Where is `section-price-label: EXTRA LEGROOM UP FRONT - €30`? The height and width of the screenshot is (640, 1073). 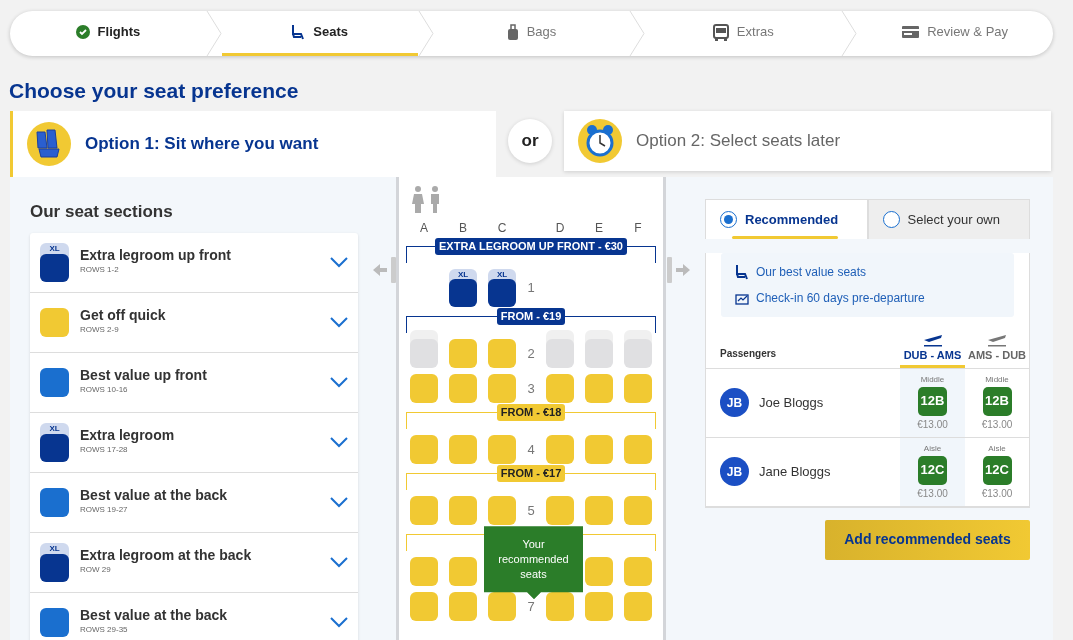 section-price-label: EXTRA LEGROOM UP FRONT - €30 is located at coordinates (531, 247).